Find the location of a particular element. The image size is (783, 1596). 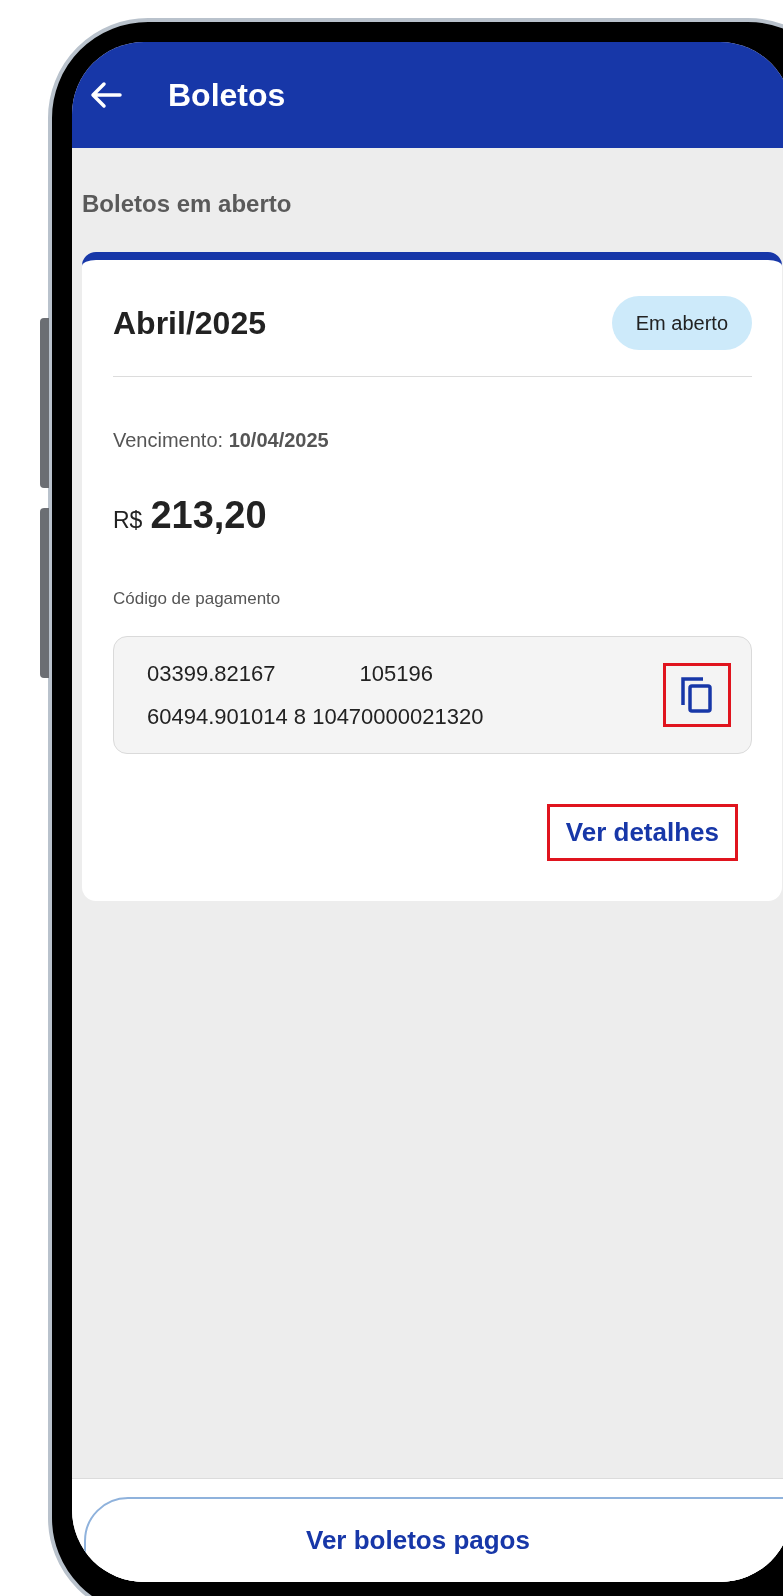

page-title: Boletos is located at coordinates (227, 95).